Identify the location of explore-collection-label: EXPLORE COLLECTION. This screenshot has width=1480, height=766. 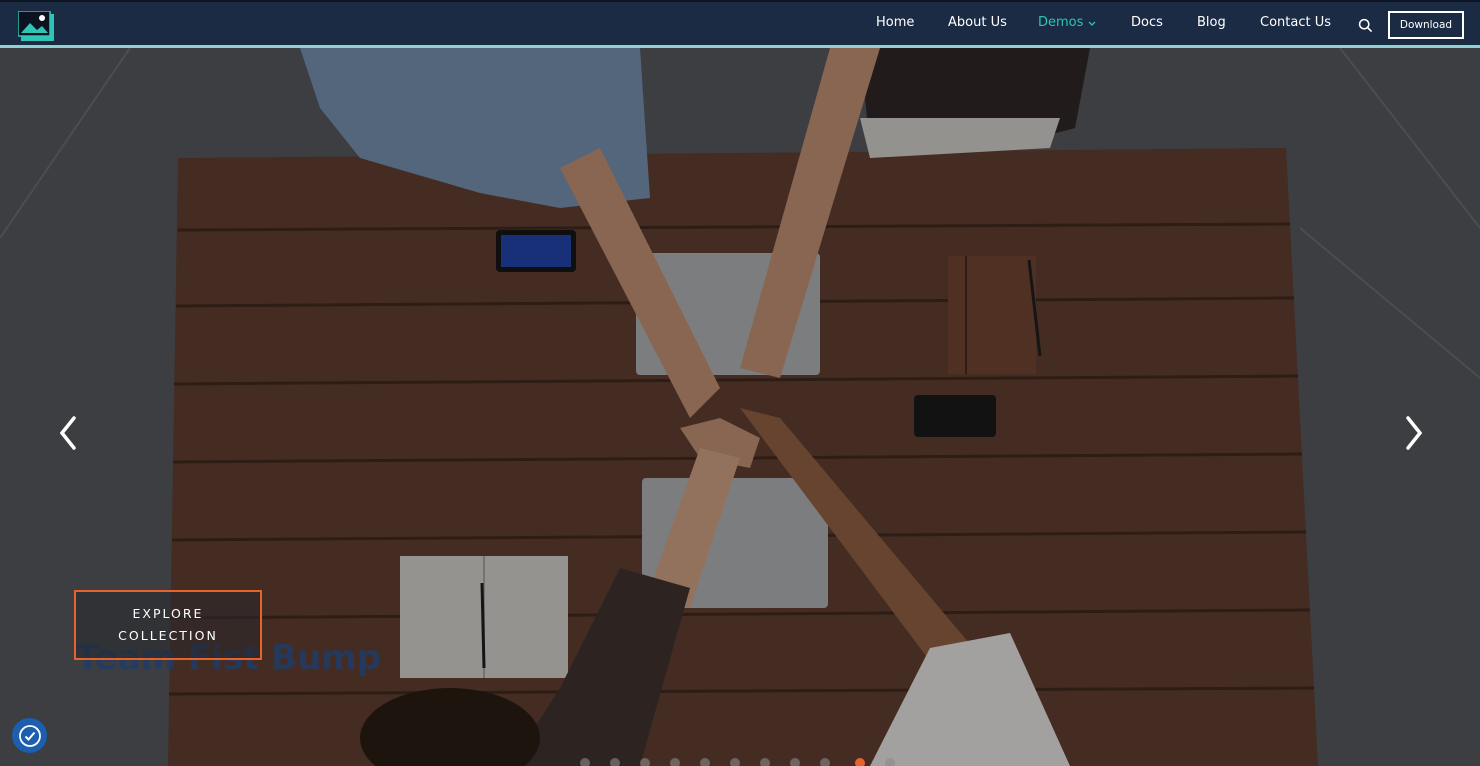
(168, 624).